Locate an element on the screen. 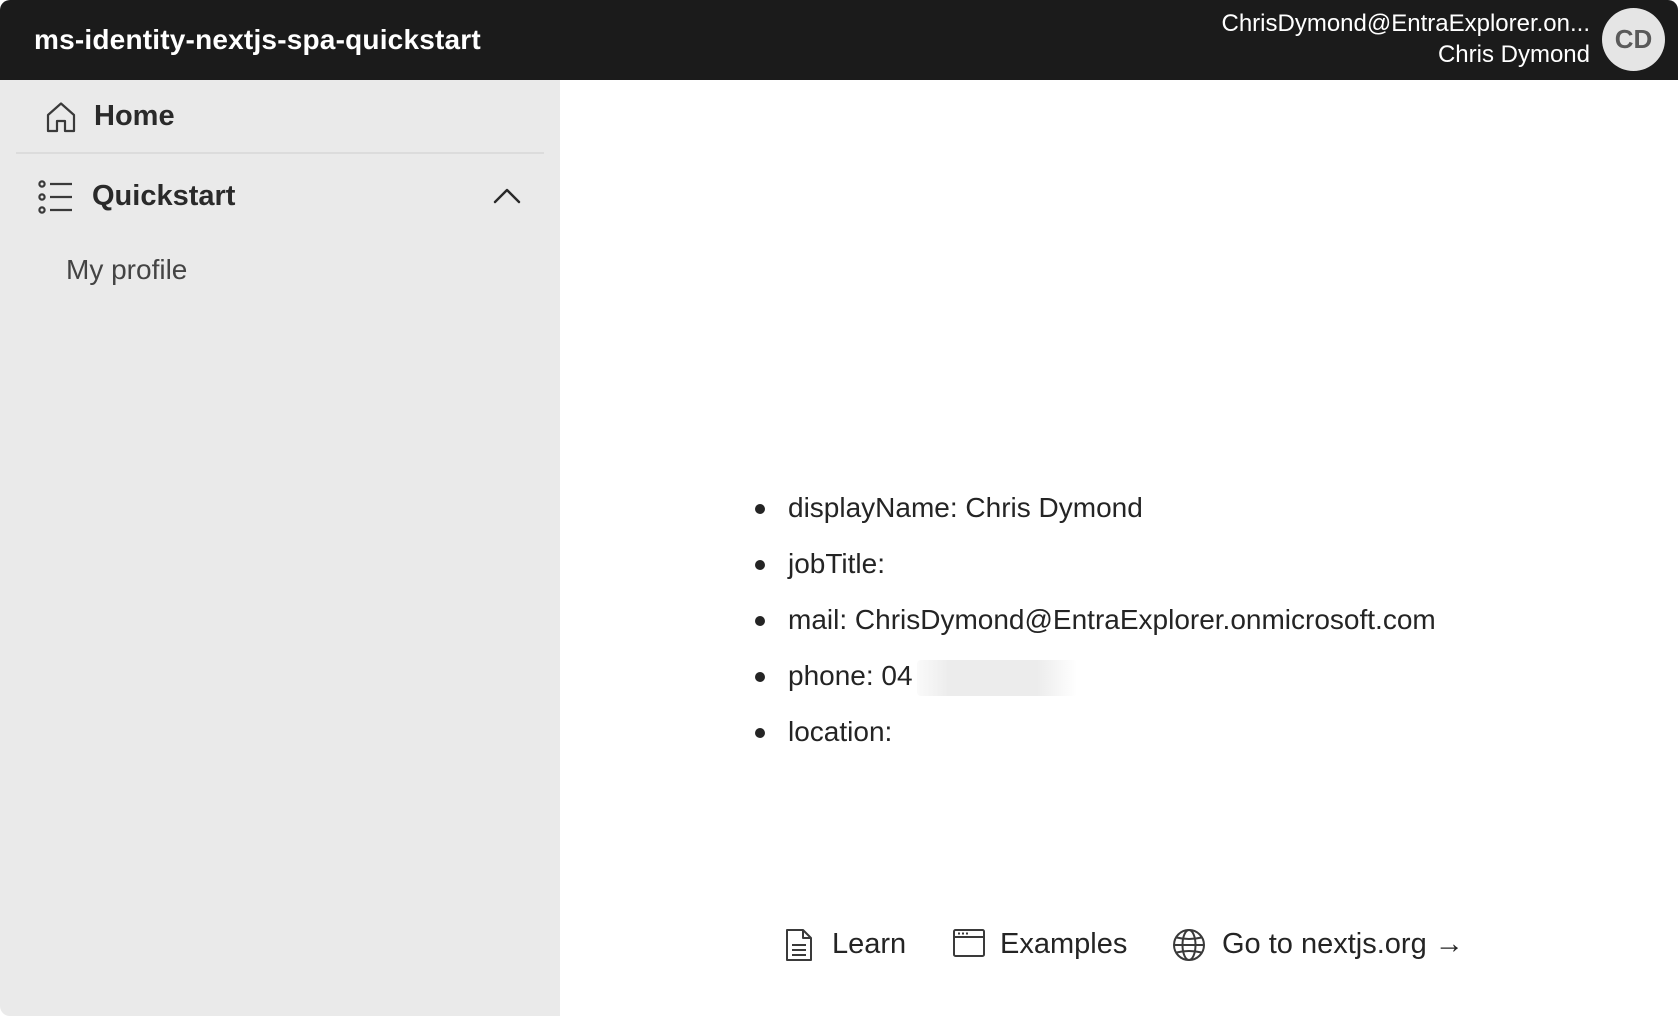  list-item: phone: 04 is located at coordinates (1093, 676).